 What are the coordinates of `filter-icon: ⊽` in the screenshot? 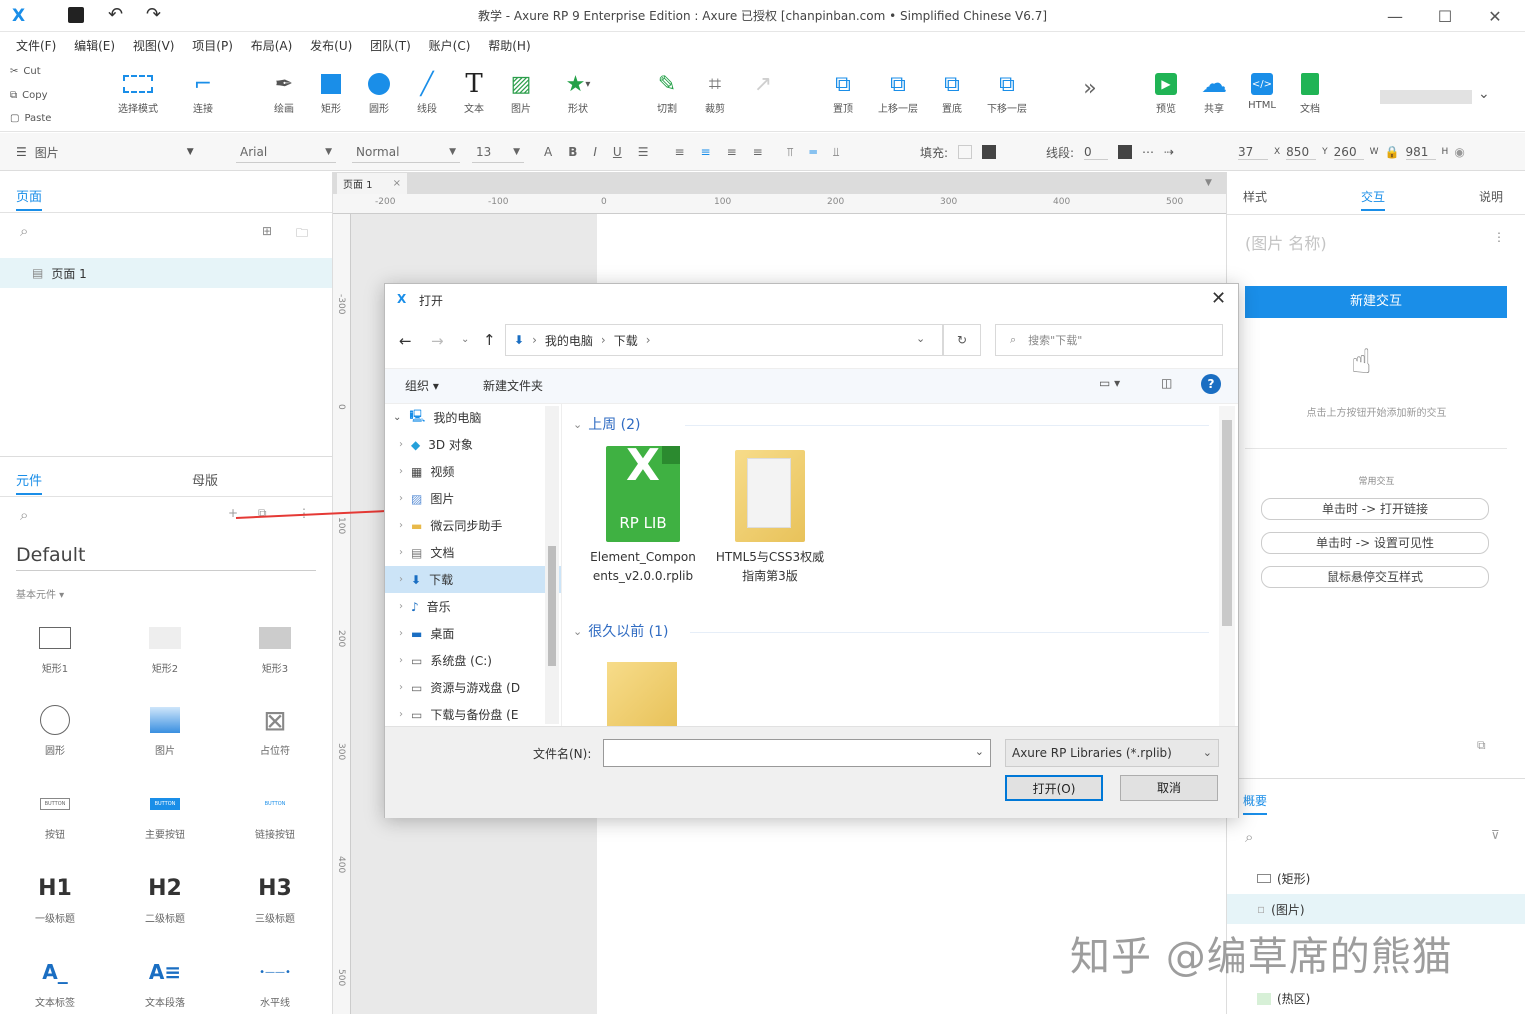 It's located at (1495, 835).